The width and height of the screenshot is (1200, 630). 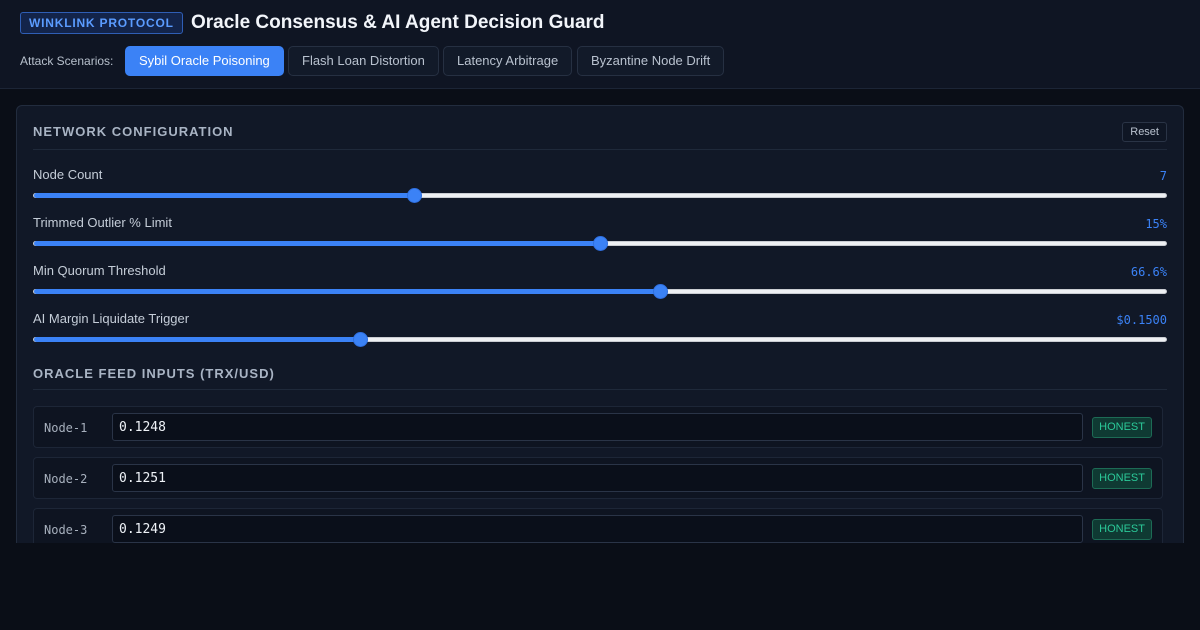 What do you see at coordinates (133, 131) in the screenshot?
I see `network-configuration-heading: NETWORK CONFIGURATION` at bounding box center [133, 131].